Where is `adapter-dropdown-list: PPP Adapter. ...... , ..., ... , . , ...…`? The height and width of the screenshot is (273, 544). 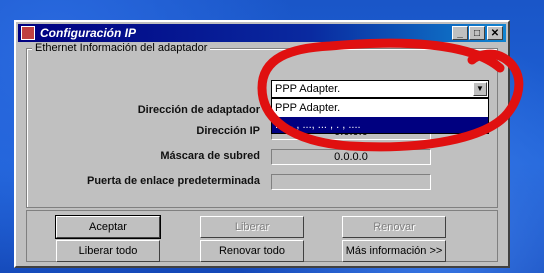
adapter-dropdown-list: PPP Adapter. ...... , ..., ... , . , ...… is located at coordinates (380, 116).